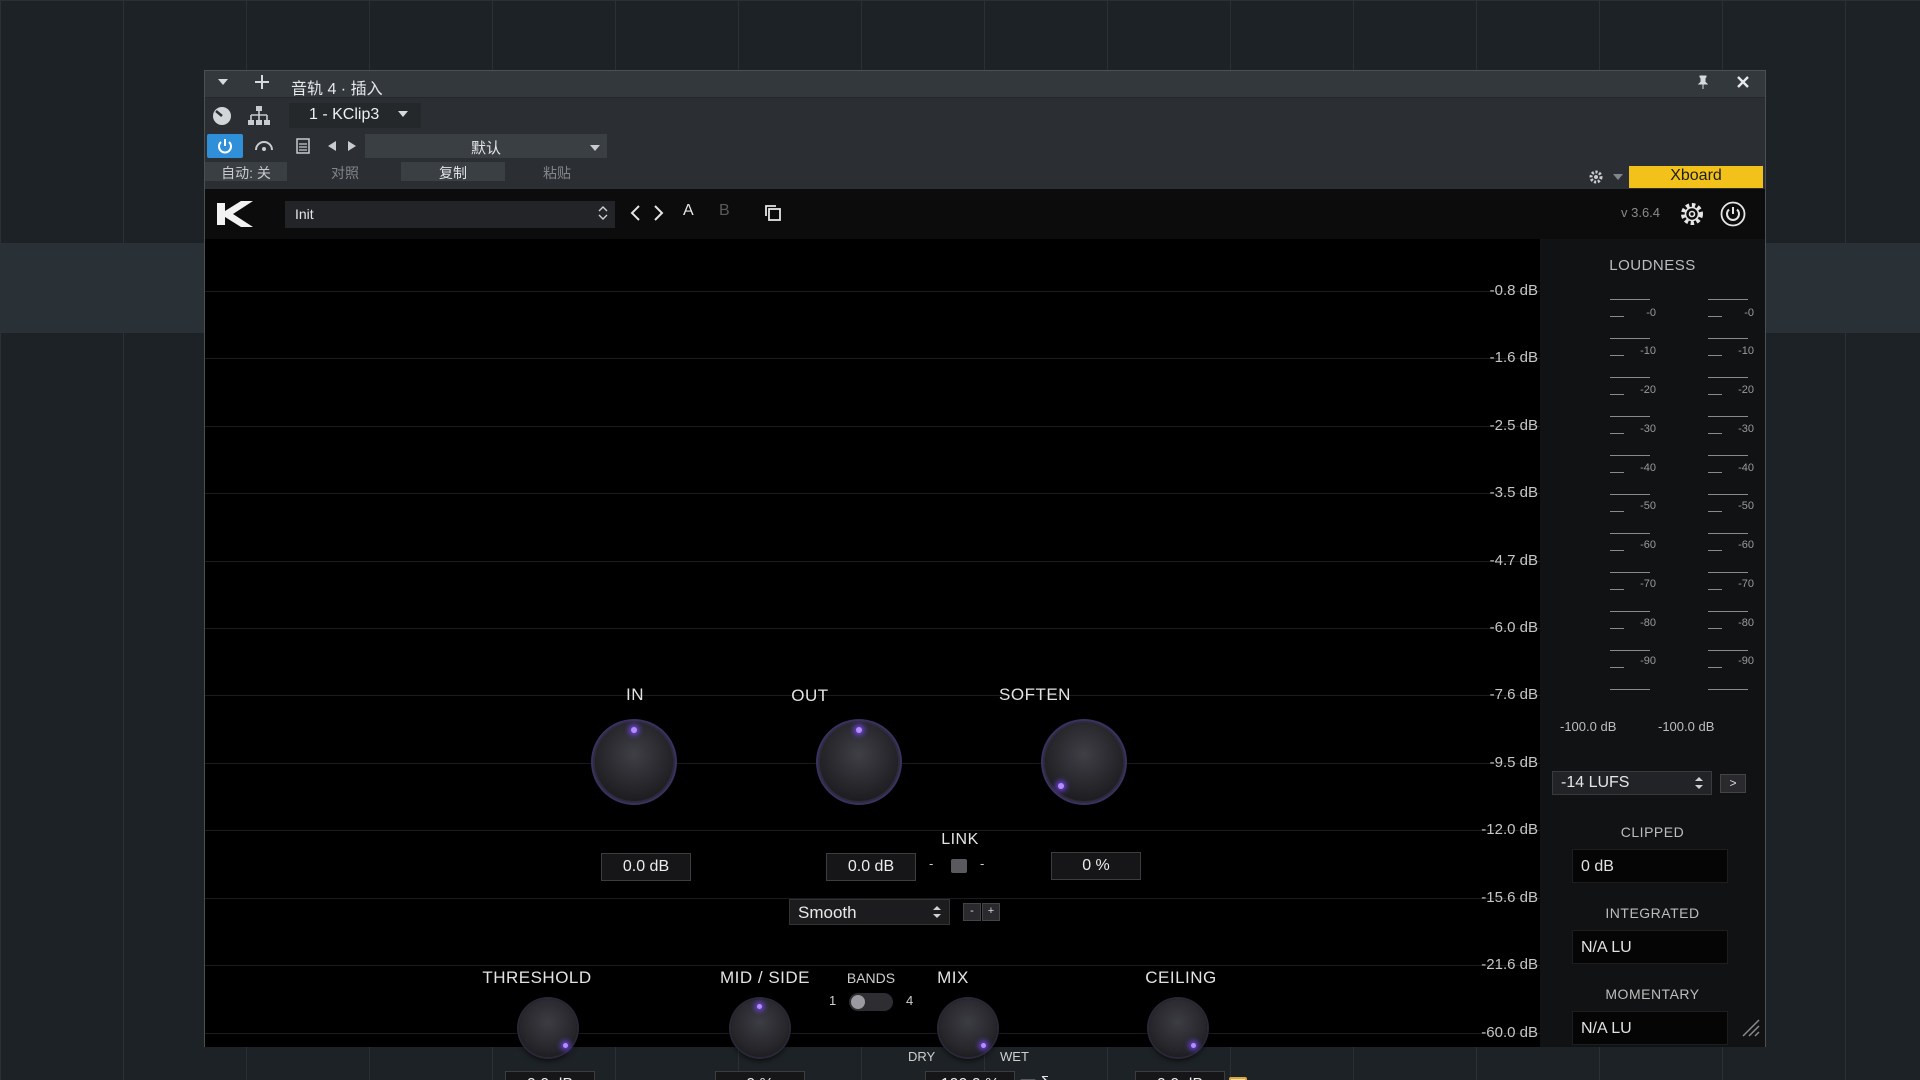 The width and height of the screenshot is (1920, 1080). Describe the element at coordinates (450, 214) in the screenshot. I see `preset-select: Init` at that location.